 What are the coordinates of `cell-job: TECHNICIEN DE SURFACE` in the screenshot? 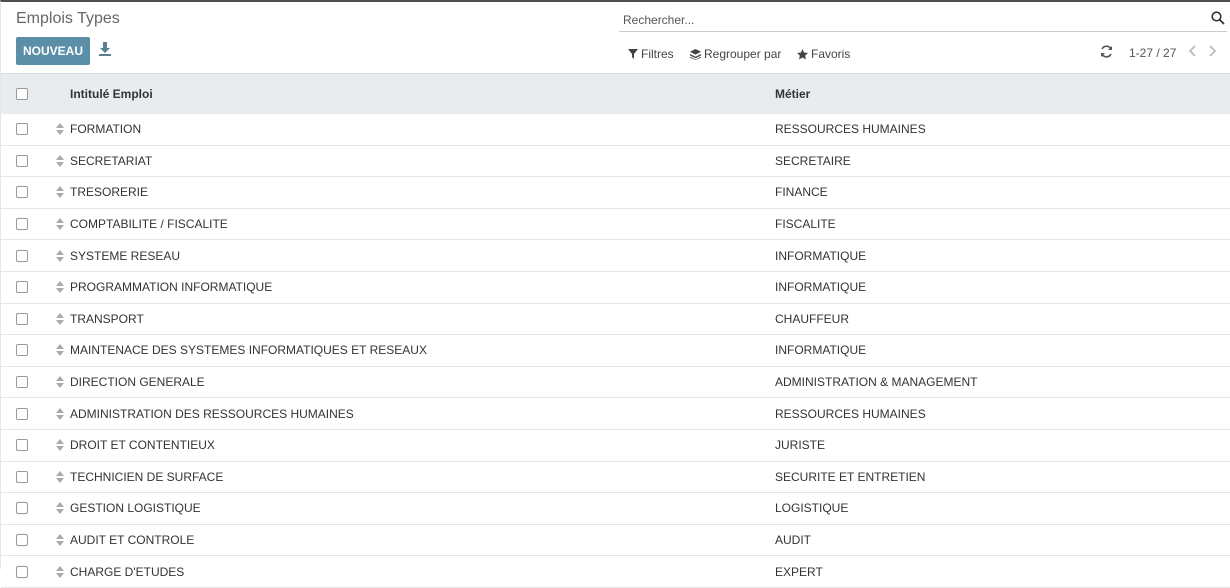 It's located at (147, 476).